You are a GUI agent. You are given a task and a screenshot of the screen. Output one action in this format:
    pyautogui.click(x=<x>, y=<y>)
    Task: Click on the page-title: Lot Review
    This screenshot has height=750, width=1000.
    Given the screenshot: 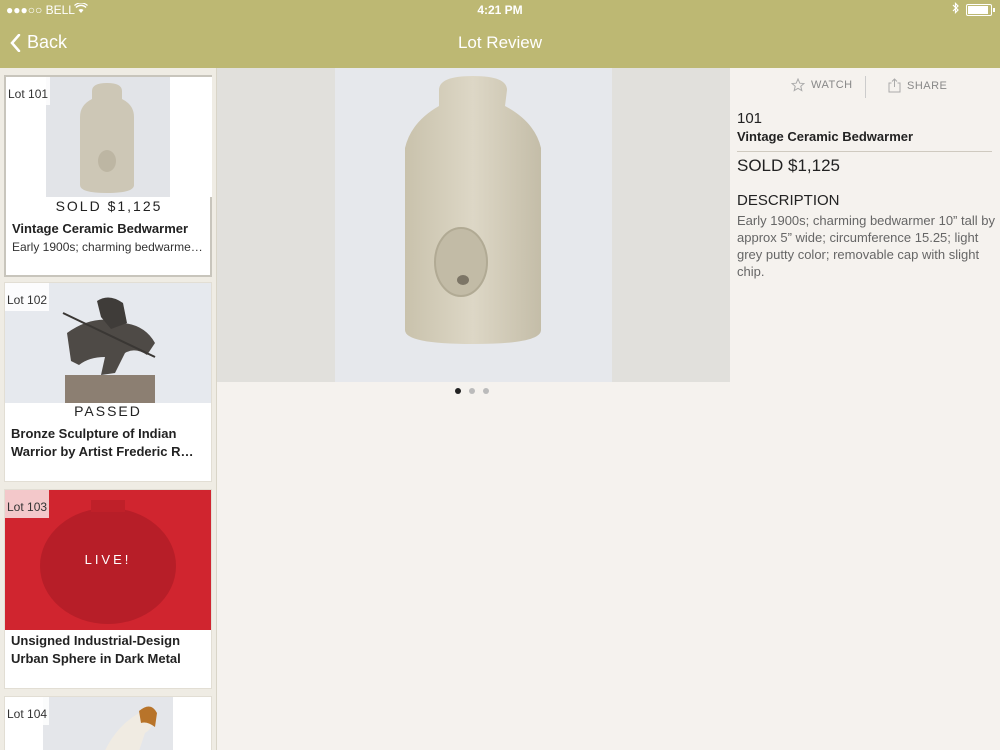 What is the action you would take?
    pyautogui.click(x=500, y=42)
    